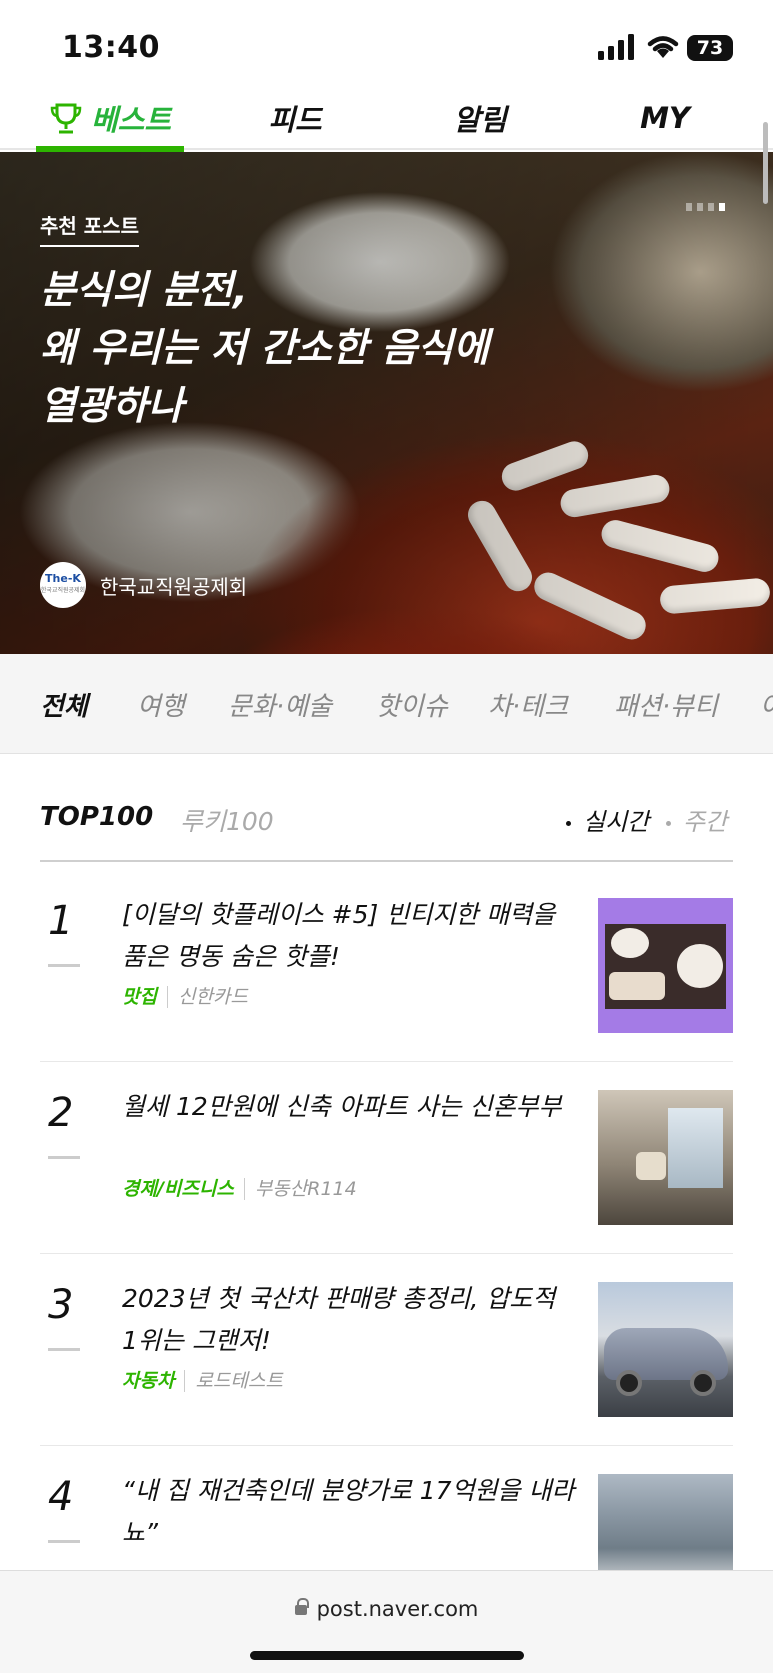 This screenshot has height=1673, width=773. I want to click on post-source: 로드테스트, so click(233, 1381).